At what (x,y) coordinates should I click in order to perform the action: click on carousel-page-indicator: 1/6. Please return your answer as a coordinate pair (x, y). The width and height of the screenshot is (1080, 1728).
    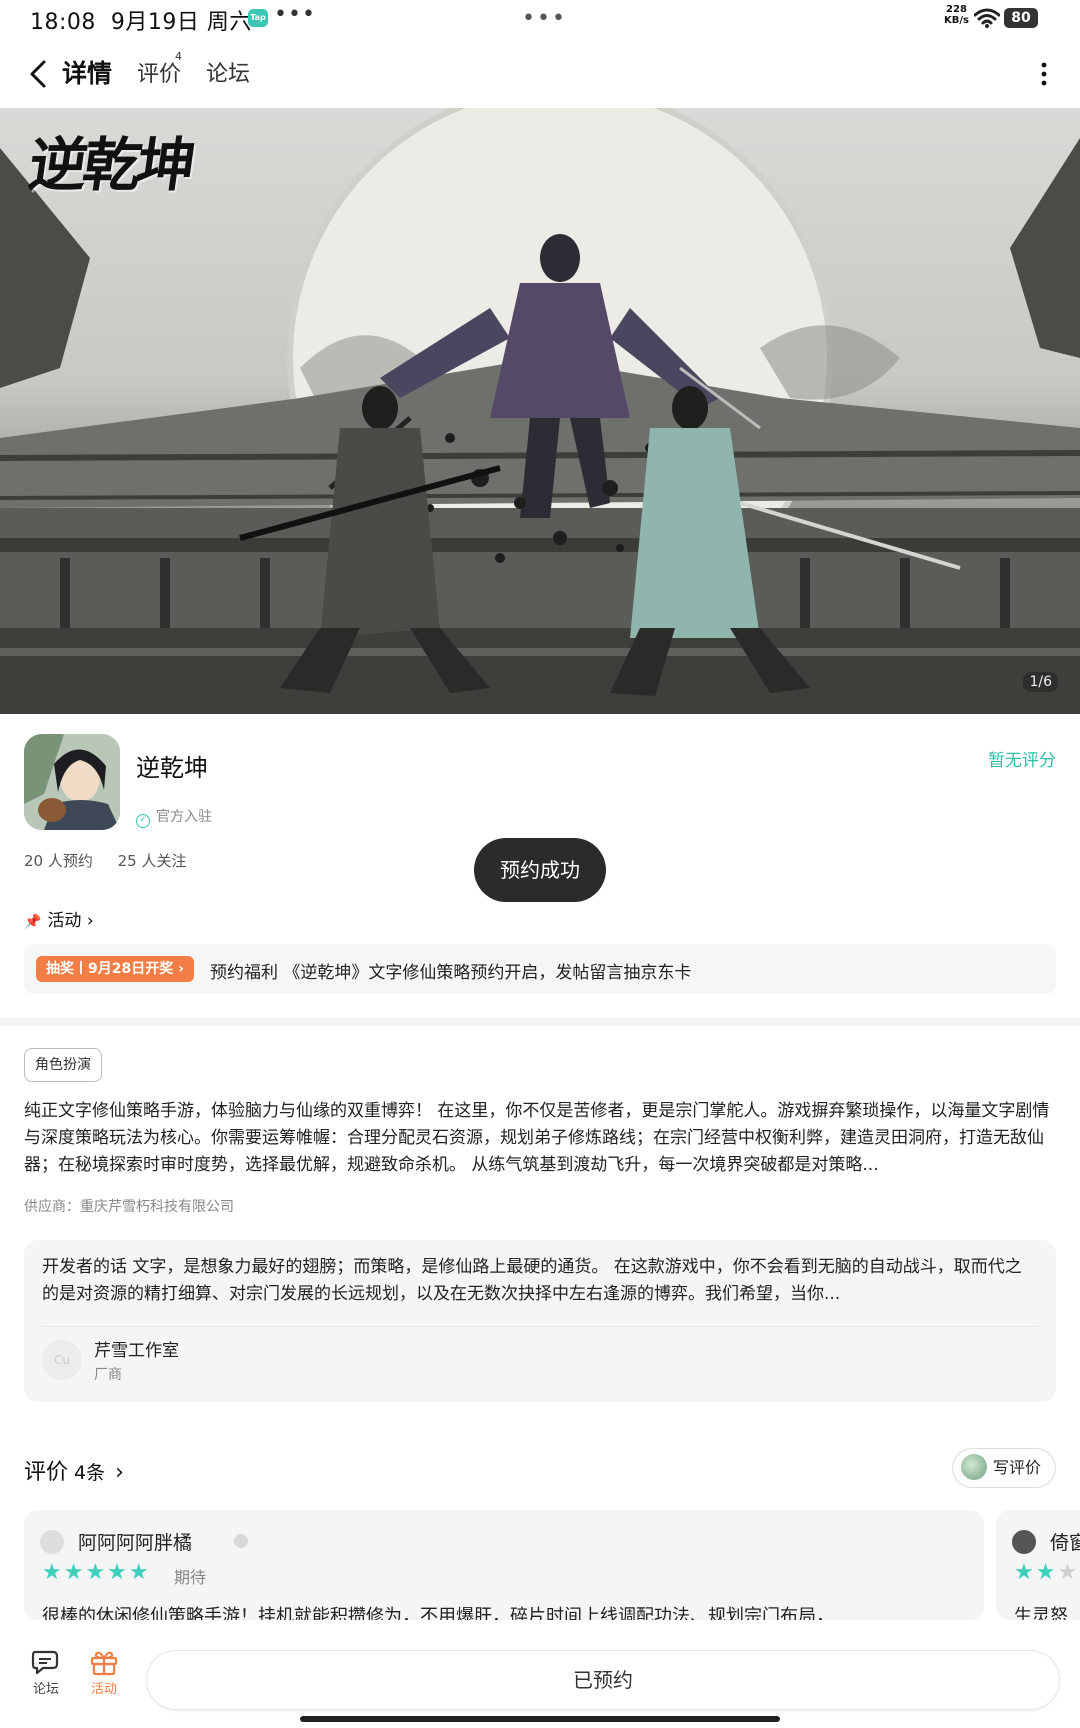
    Looking at the image, I should click on (1040, 682).